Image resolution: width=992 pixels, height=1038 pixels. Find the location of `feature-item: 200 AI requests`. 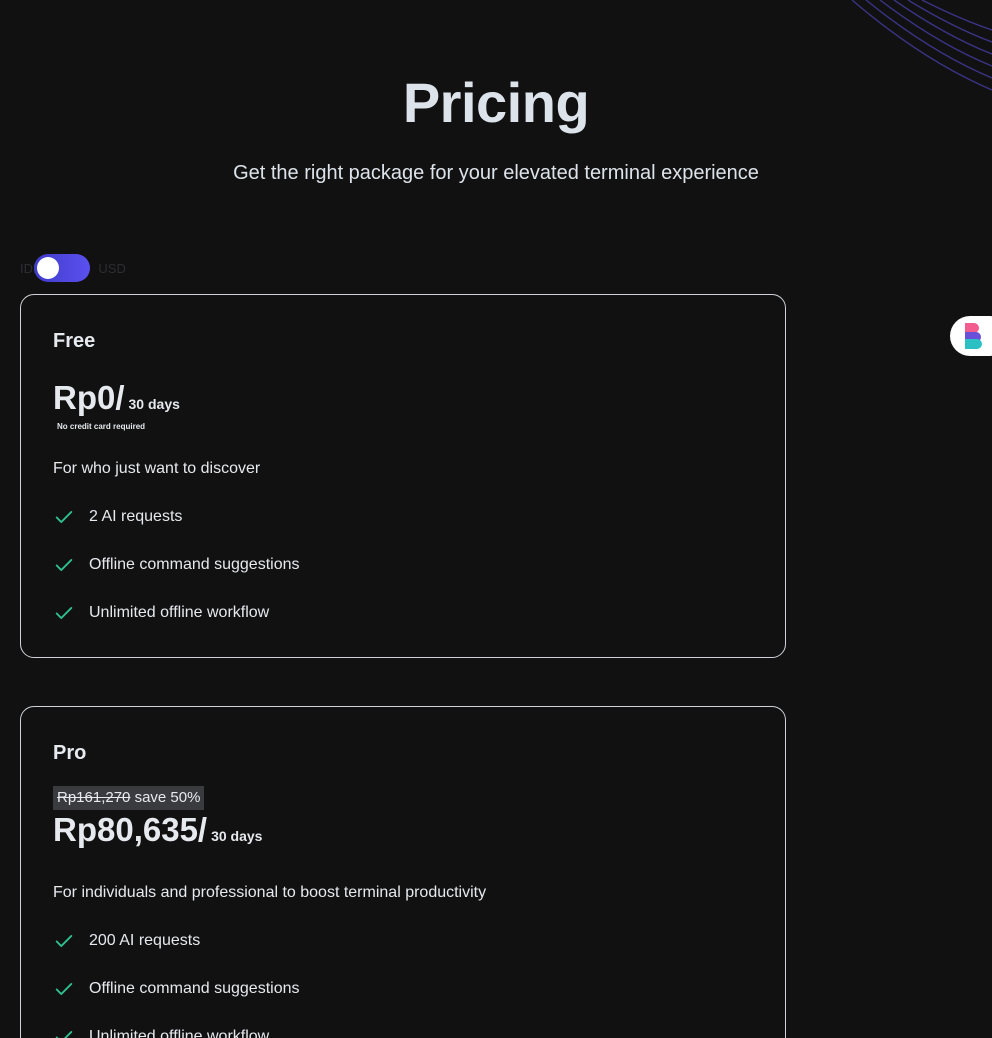

feature-item: 200 AI requests is located at coordinates (176, 941).